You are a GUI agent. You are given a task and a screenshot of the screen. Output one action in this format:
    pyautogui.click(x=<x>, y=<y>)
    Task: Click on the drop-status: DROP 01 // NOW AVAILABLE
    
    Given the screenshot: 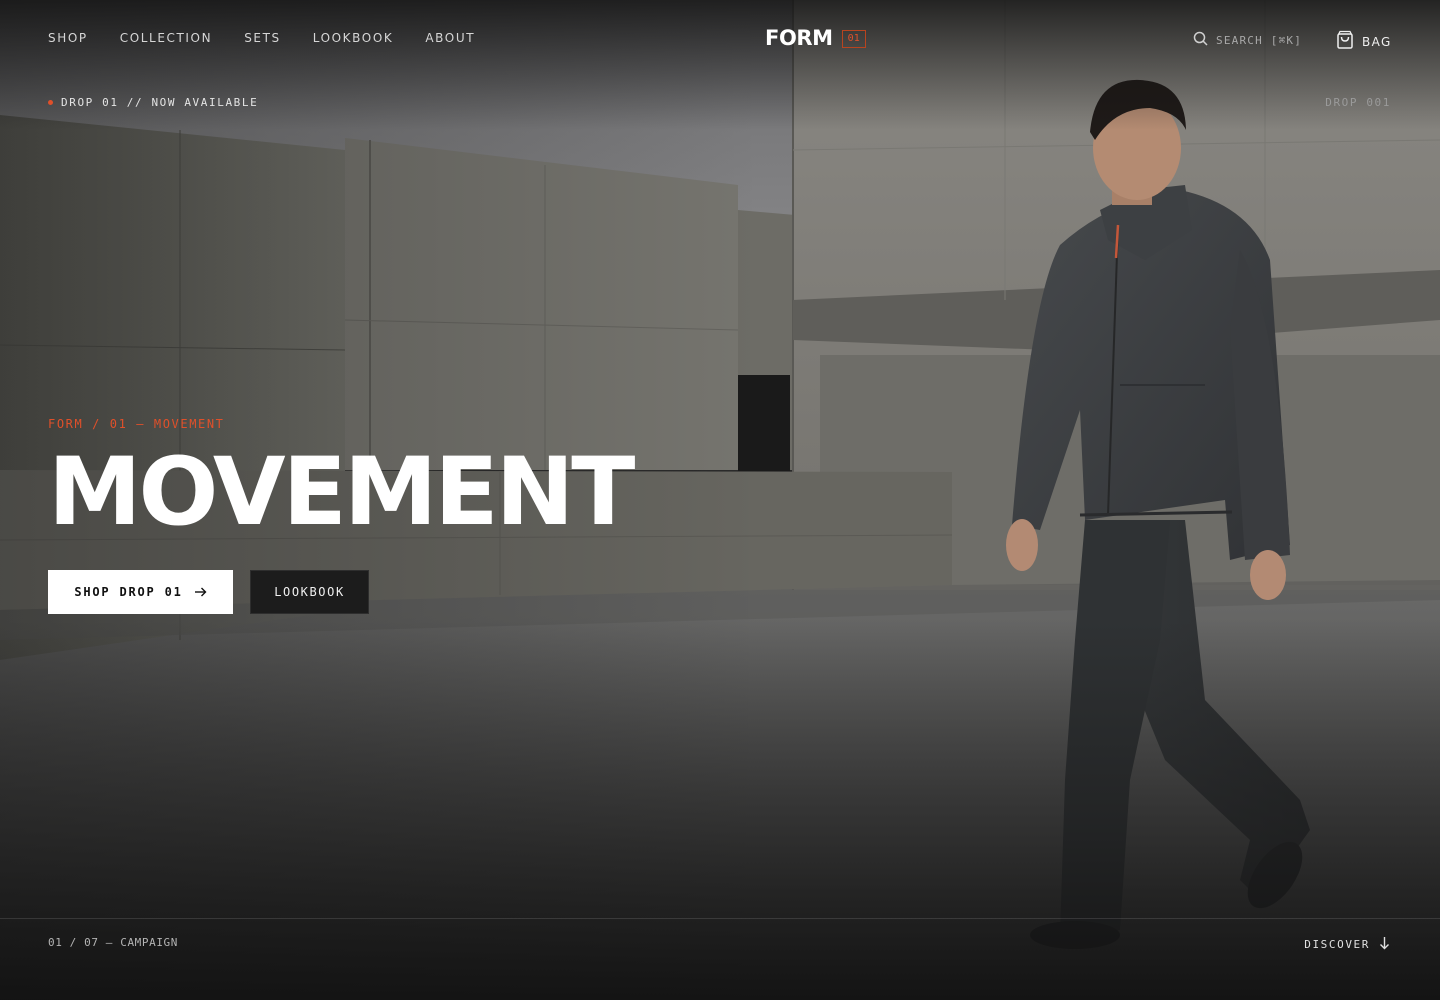 What is the action you would take?
    pyautogui.click(x=153, y=102)
    